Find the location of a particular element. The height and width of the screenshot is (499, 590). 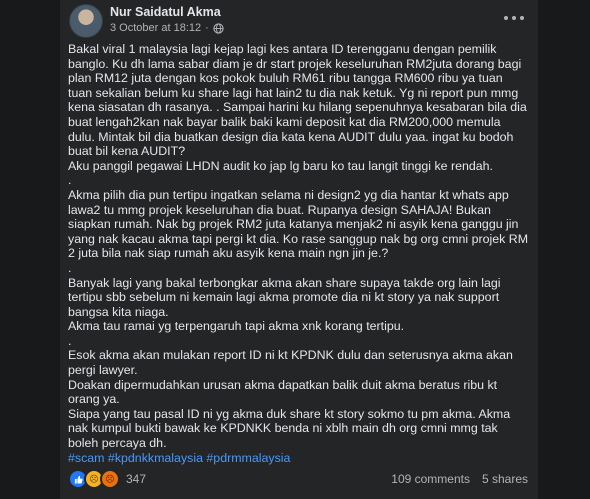

globe-icon is located at coordinates (218, 28).